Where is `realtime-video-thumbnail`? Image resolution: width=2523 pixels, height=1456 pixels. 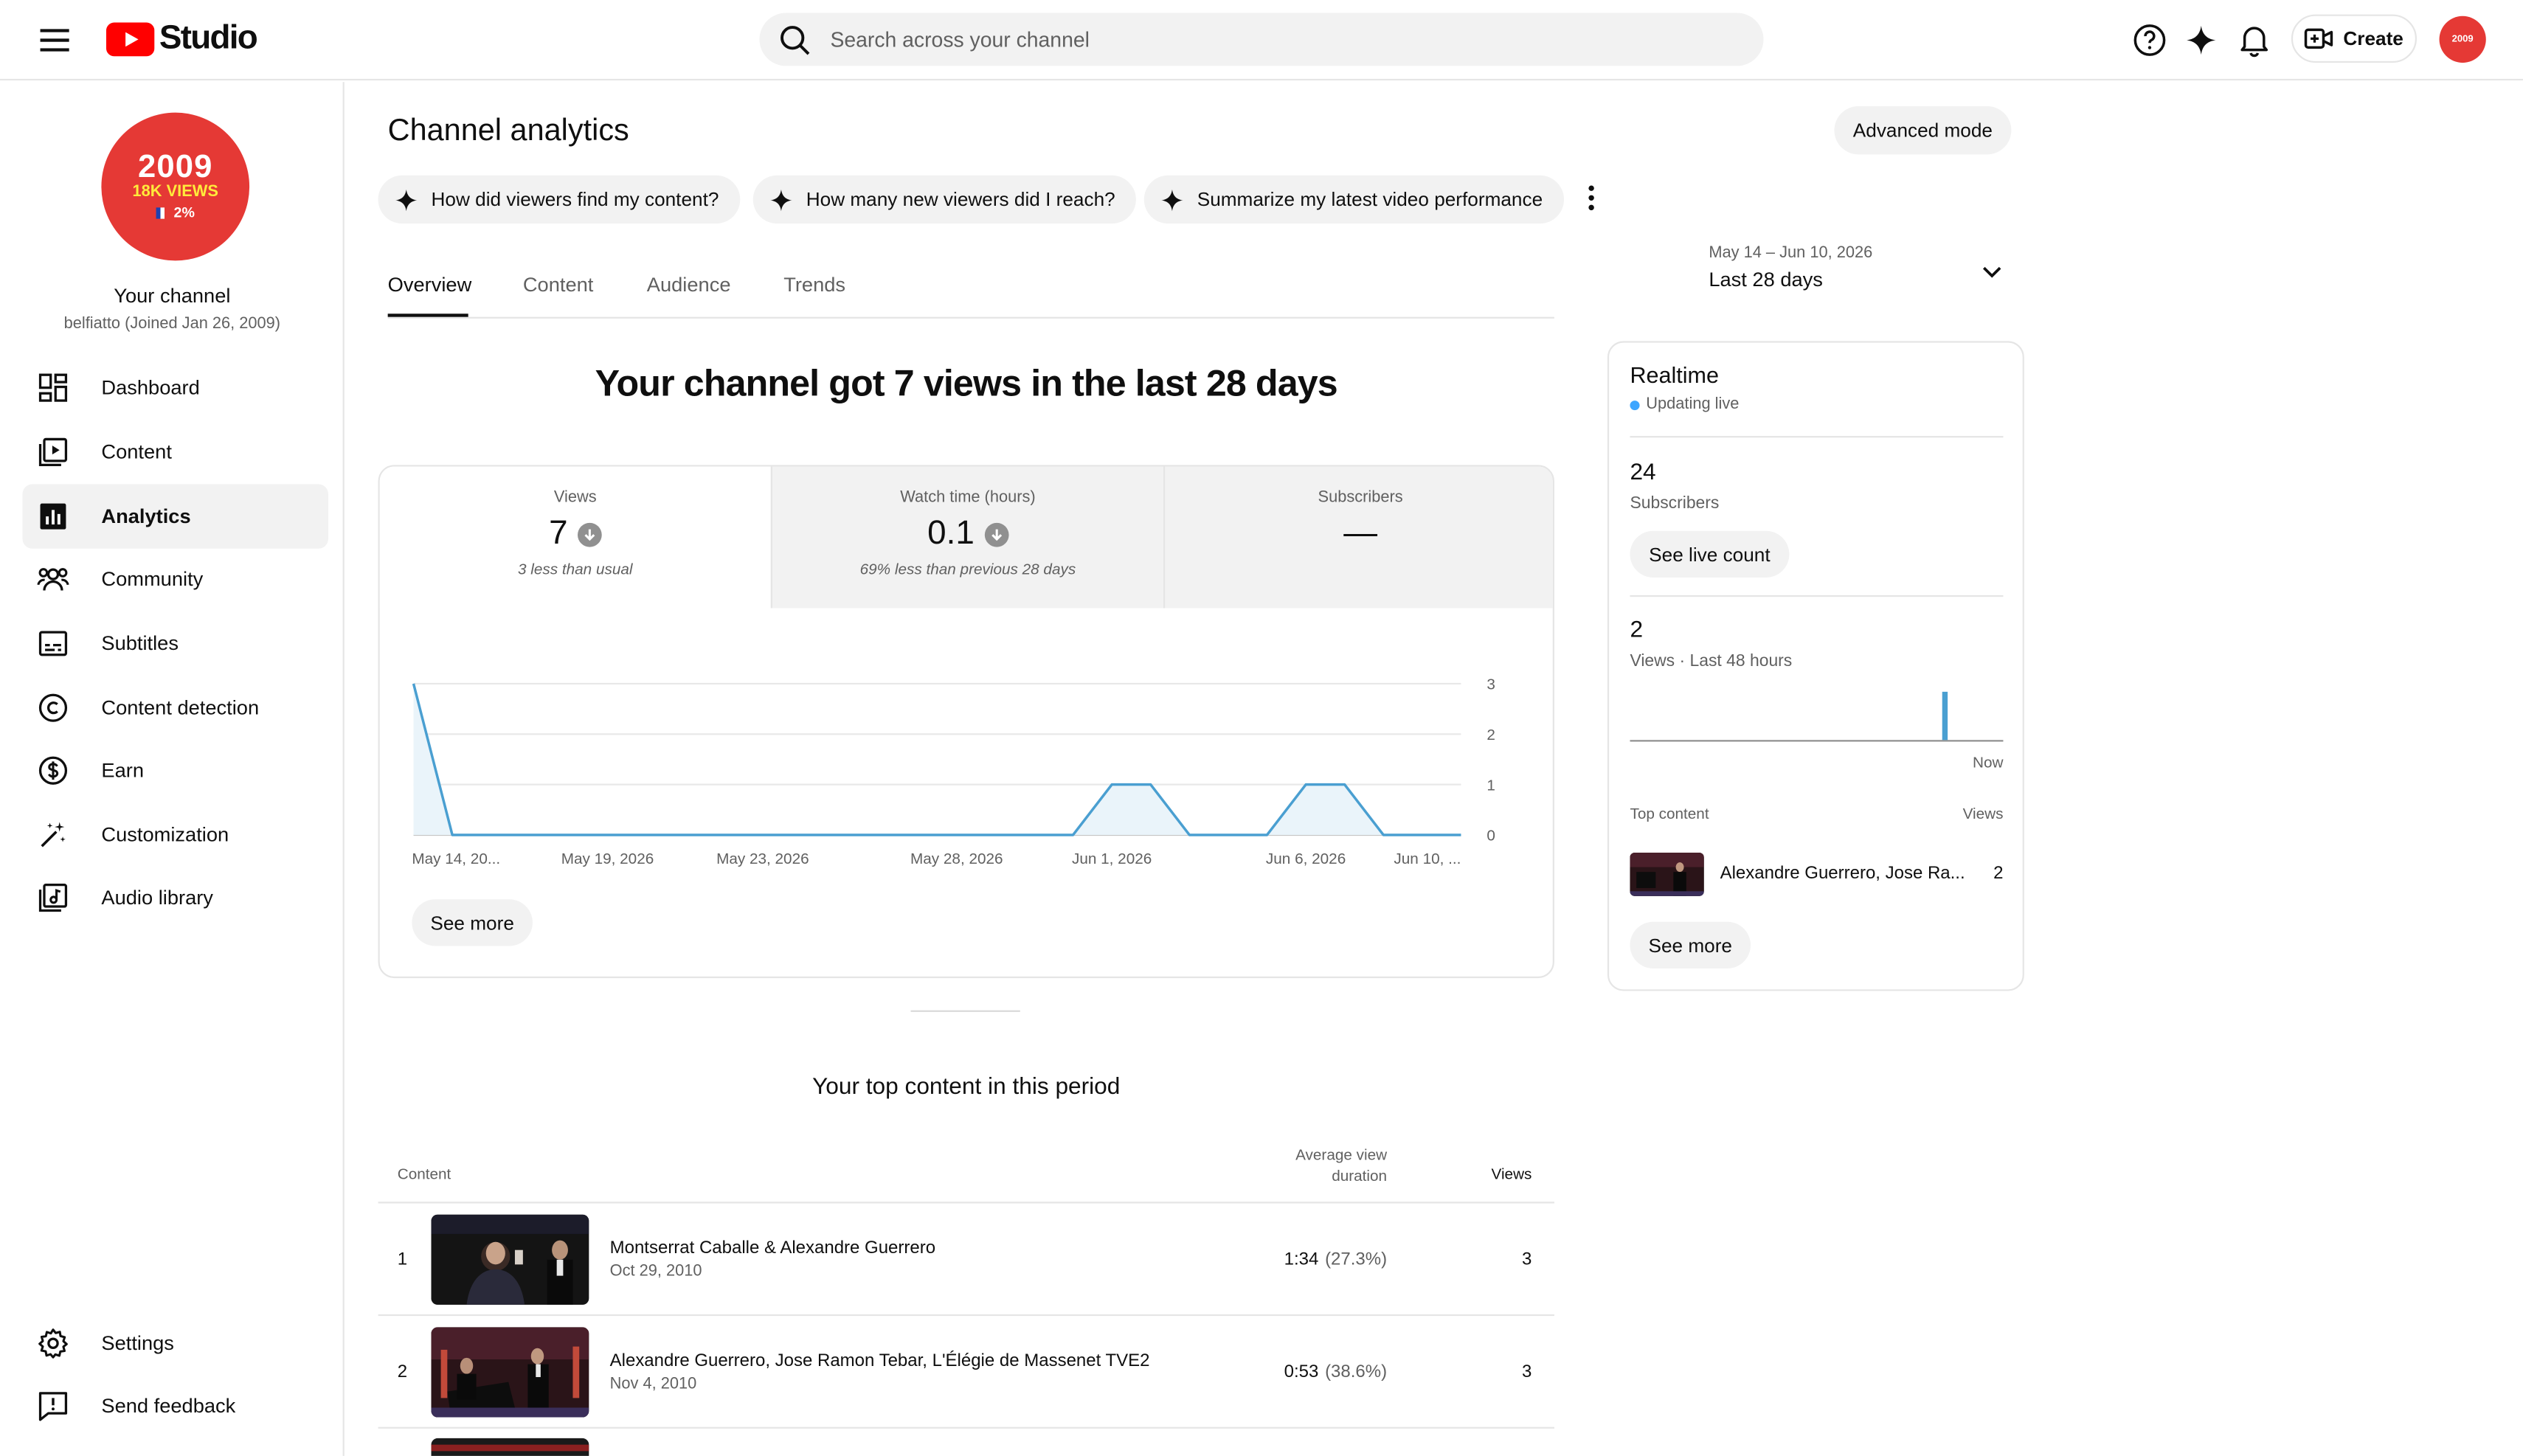 realtime-video-thumbnail is located at coordinates (1667, 874).